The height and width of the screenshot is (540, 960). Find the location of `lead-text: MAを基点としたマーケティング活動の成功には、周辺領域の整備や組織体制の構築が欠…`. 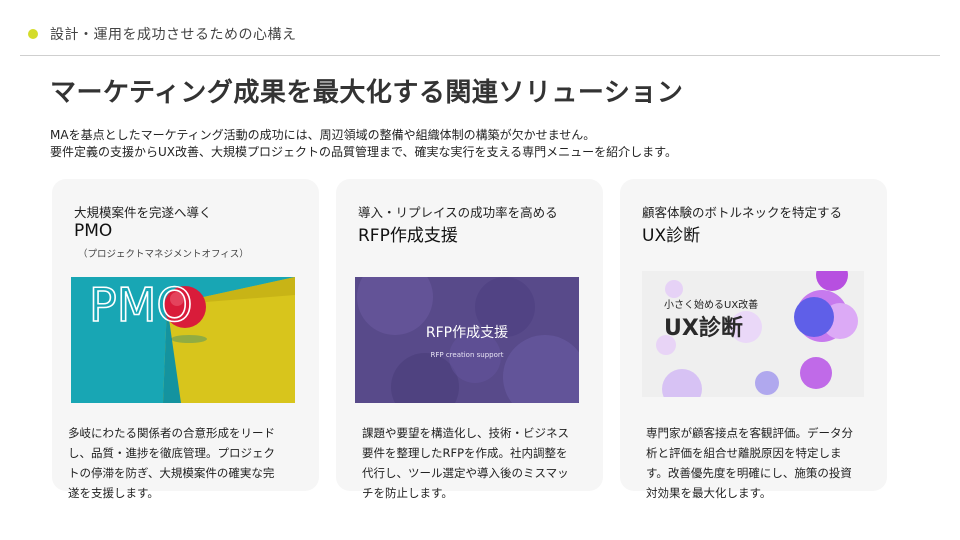

lead-text: MAを基点としたマーケティング活動の成功には、周辺領域の整備や組織体制の構築が欠… is located at coordinates (363, 144).